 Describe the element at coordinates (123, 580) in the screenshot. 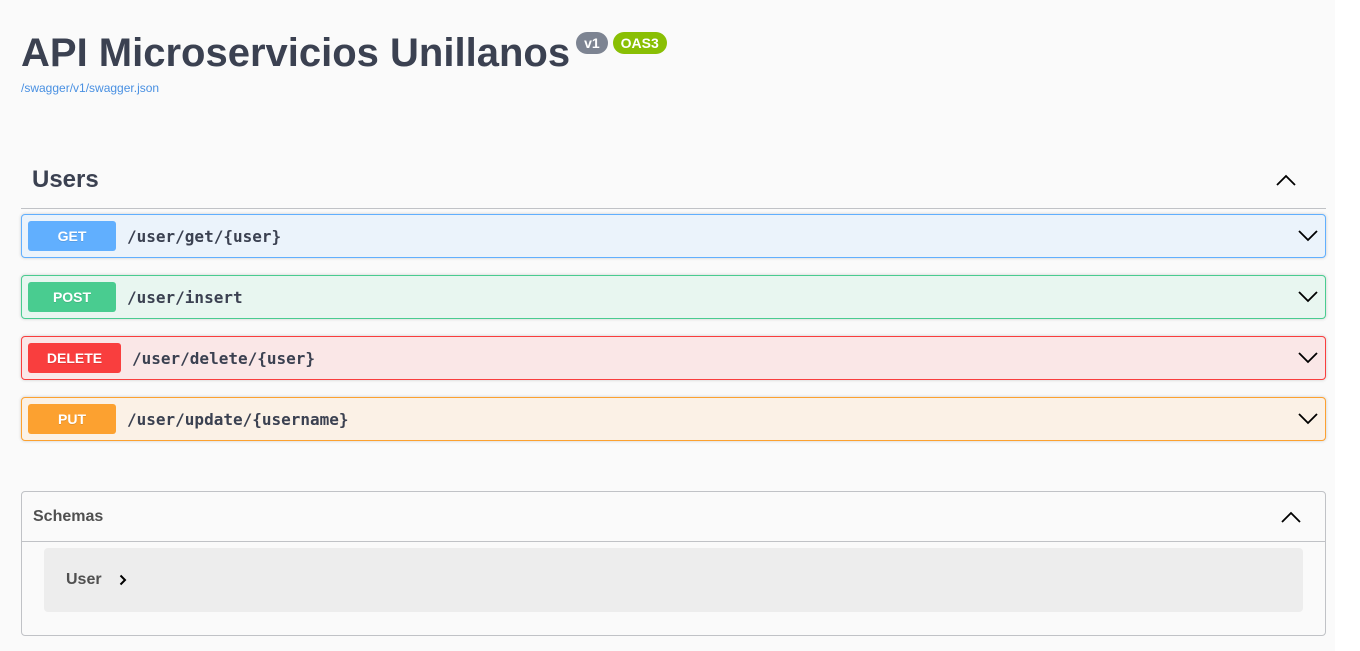

I see `chevron-right-icon` at that location.